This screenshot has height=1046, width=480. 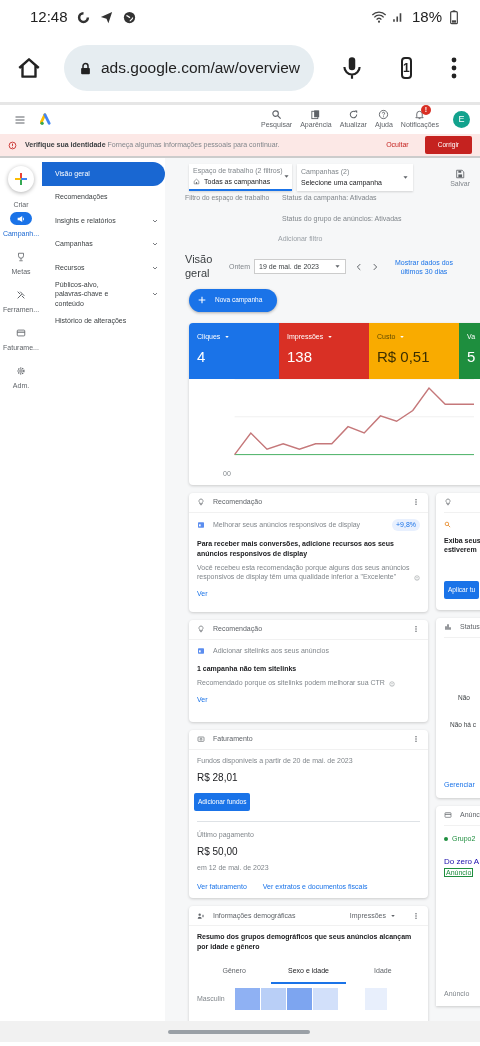 I want to click on wallet-icon, so click(x=201, y=739).